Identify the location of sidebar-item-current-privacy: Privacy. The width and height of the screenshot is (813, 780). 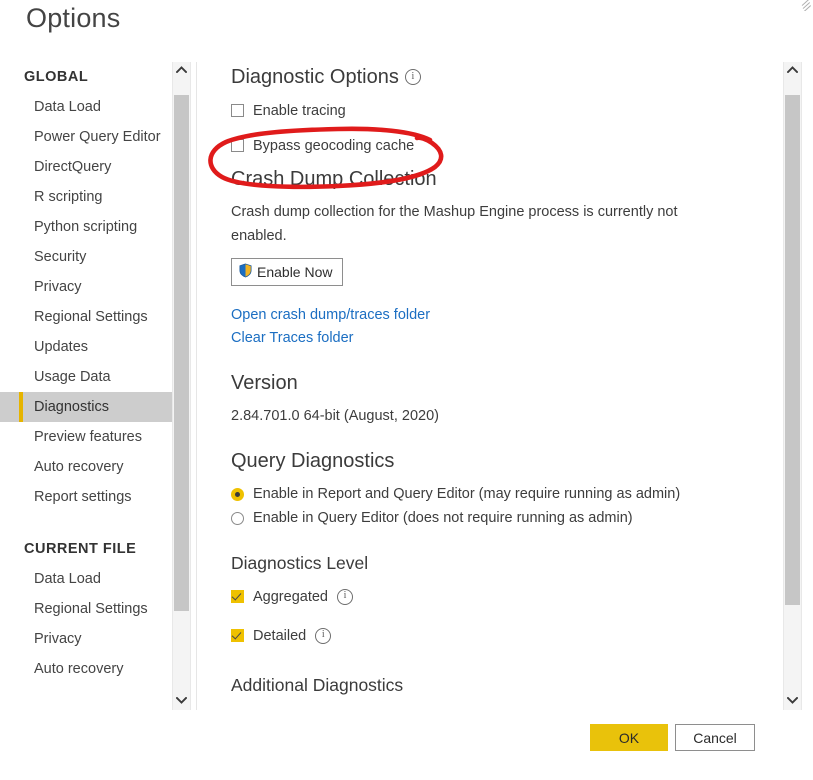
(87, 639).